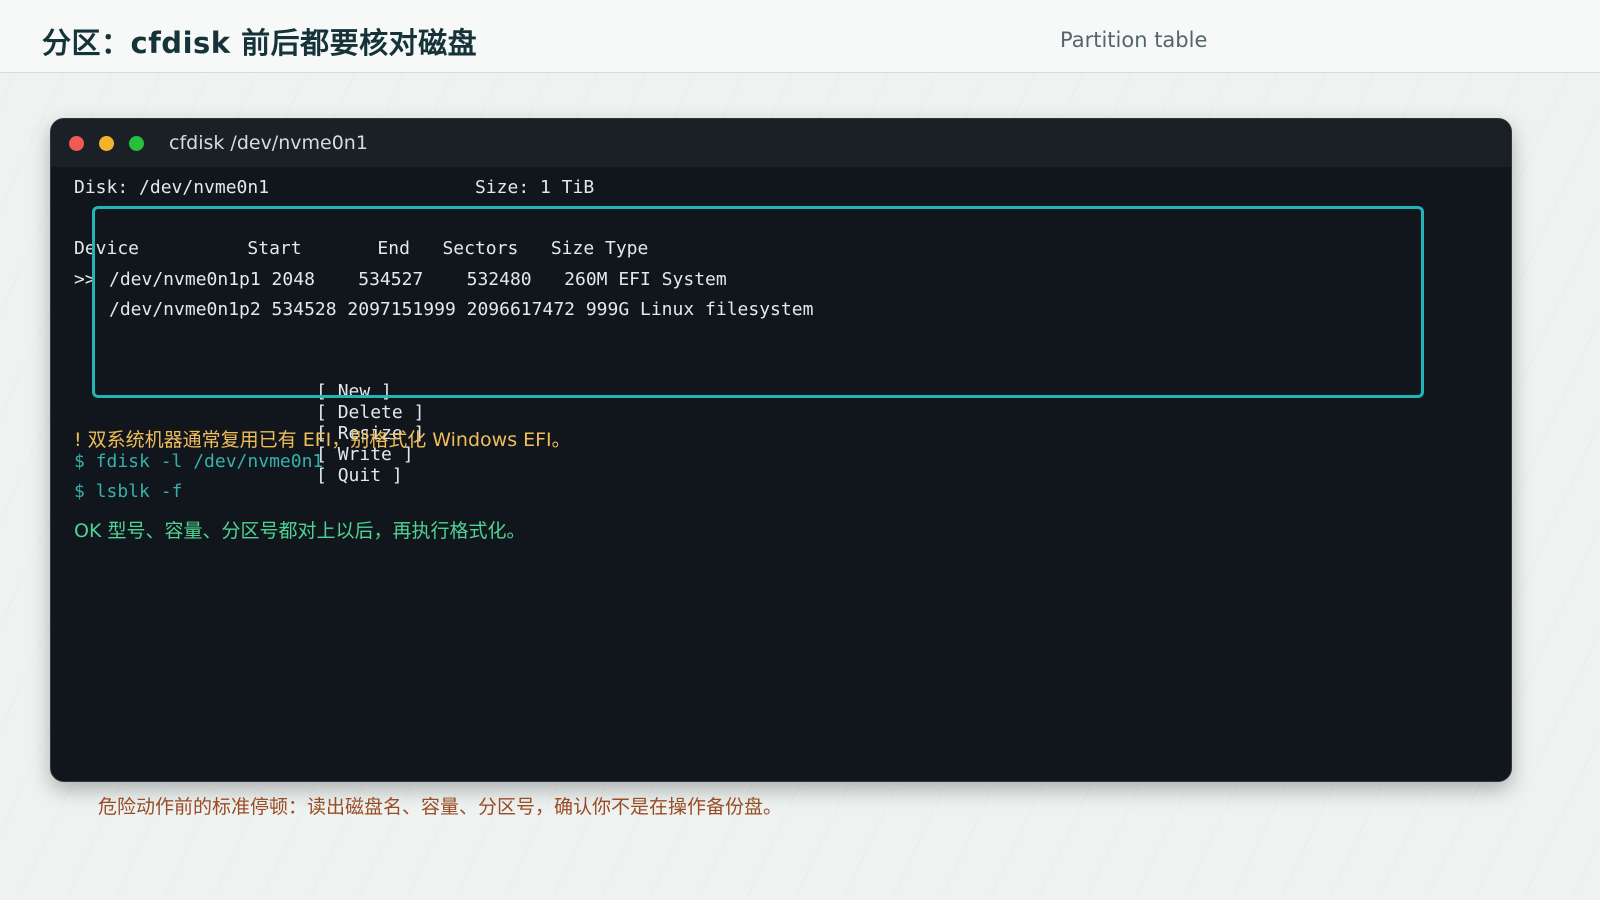  Describe the element at coordinates (300, 531) in the screenshot. I see `ok-message: OK 型号、容量、分区号都对上以后，再执行格式化。` at that location.